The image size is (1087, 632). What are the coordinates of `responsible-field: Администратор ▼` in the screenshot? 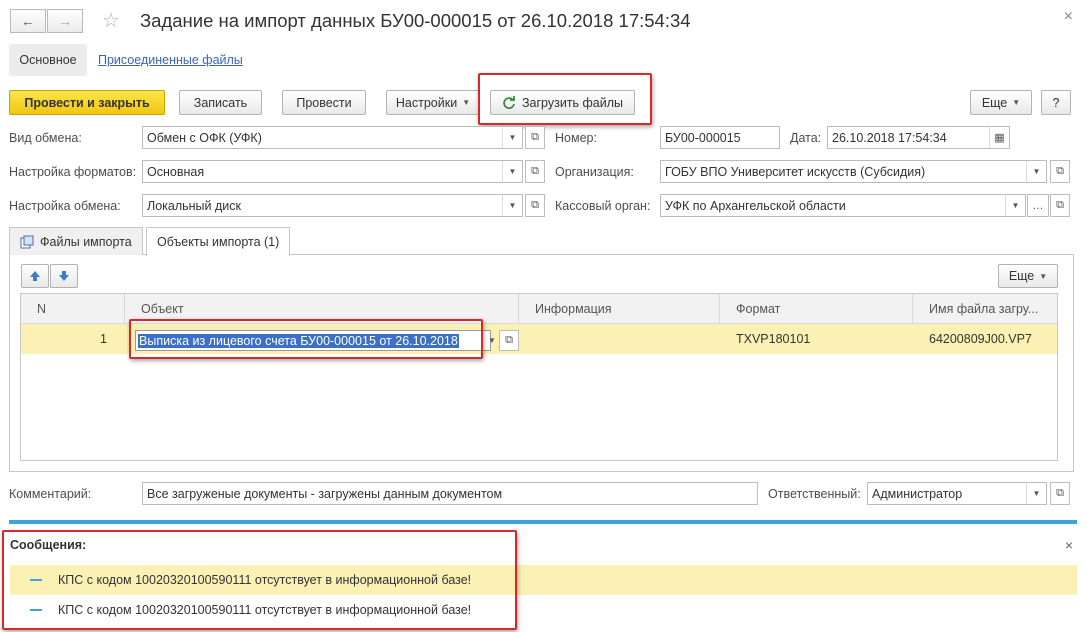 It's located at (957, 493).